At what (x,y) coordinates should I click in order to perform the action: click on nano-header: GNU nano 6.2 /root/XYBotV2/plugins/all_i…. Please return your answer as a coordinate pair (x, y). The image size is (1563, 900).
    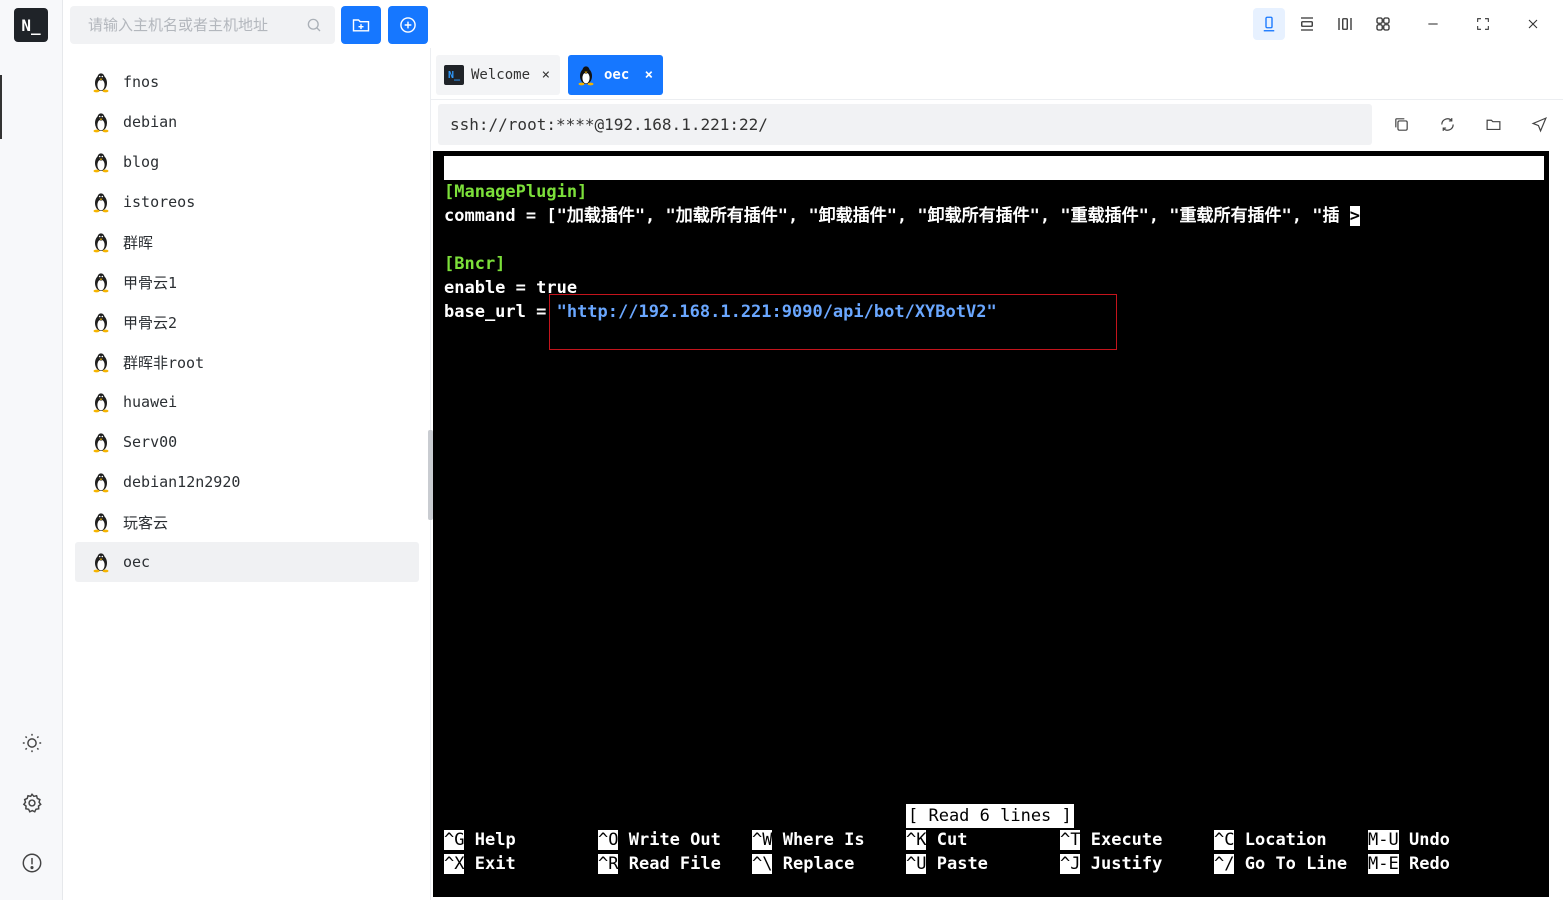
    Looking at the image, I should click on (994, 191).